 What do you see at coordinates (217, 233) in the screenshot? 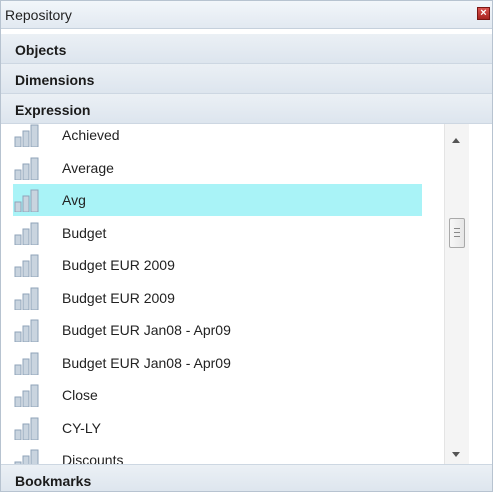
I see `list-item: Budget` at bounding box center [217, 233].